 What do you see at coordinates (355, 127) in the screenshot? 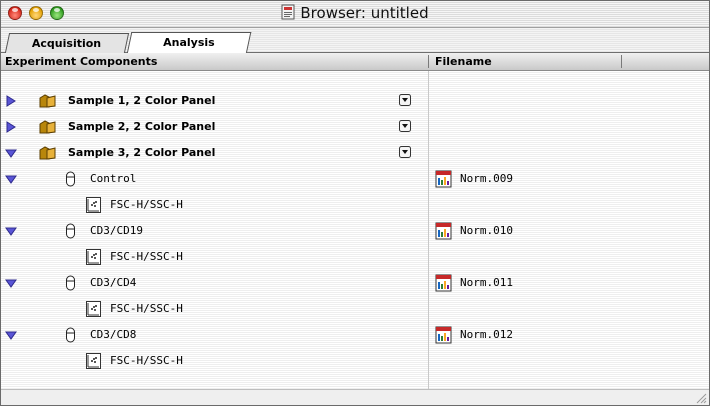
I see `sample-row: Sample 2, 2 Color Panel` at bounding box center [355, 127].